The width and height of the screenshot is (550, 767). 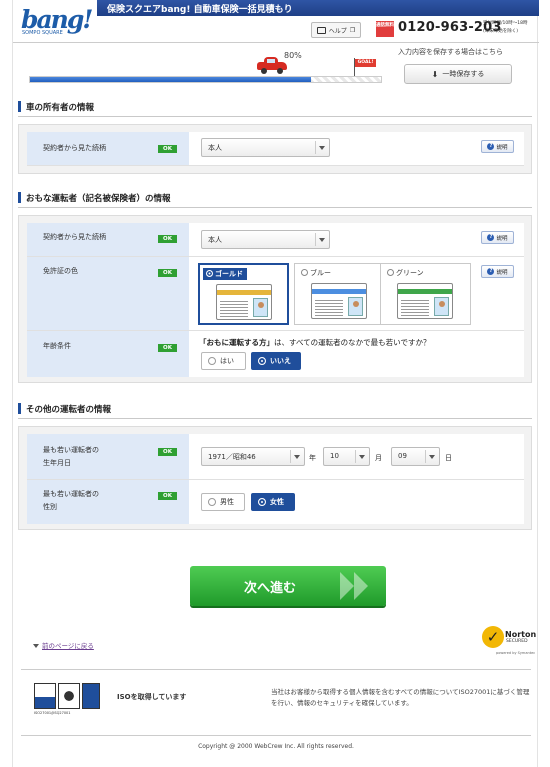 What do you see at coordinates (71, 450) in the screenshot?
I see `birthdate-label-1: 最も若い運転者の` at bounding box center [71, 450].